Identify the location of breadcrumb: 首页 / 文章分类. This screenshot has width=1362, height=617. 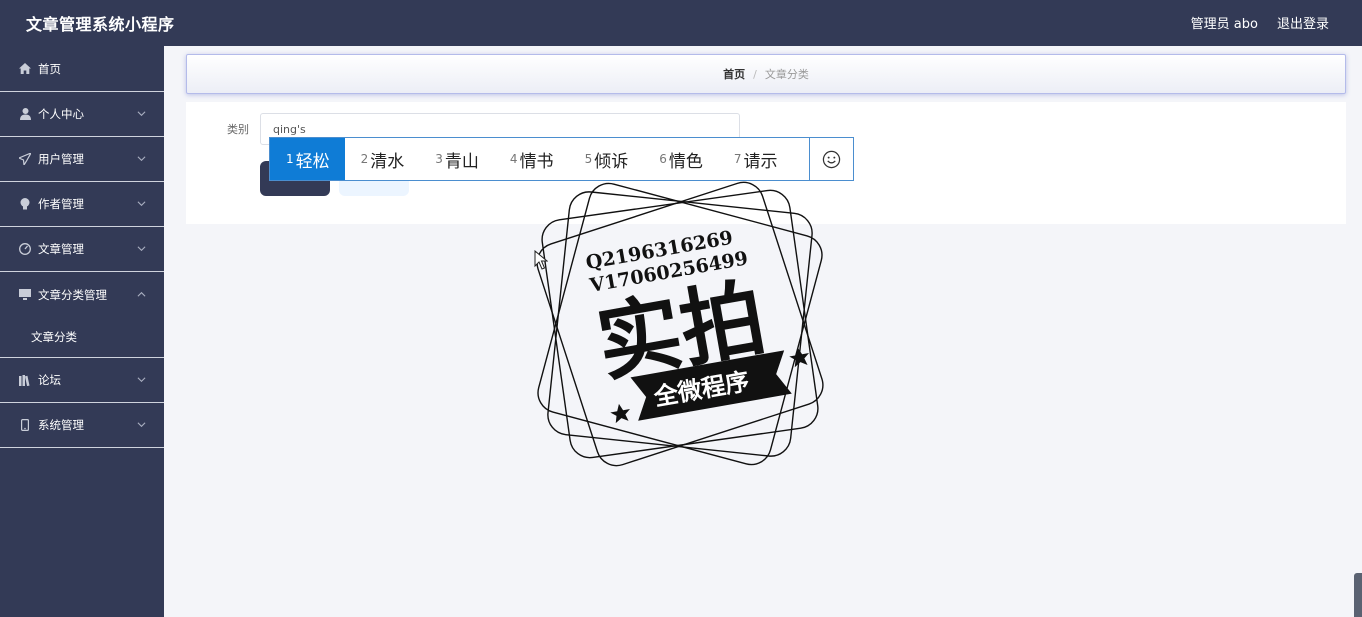
(766, 74).